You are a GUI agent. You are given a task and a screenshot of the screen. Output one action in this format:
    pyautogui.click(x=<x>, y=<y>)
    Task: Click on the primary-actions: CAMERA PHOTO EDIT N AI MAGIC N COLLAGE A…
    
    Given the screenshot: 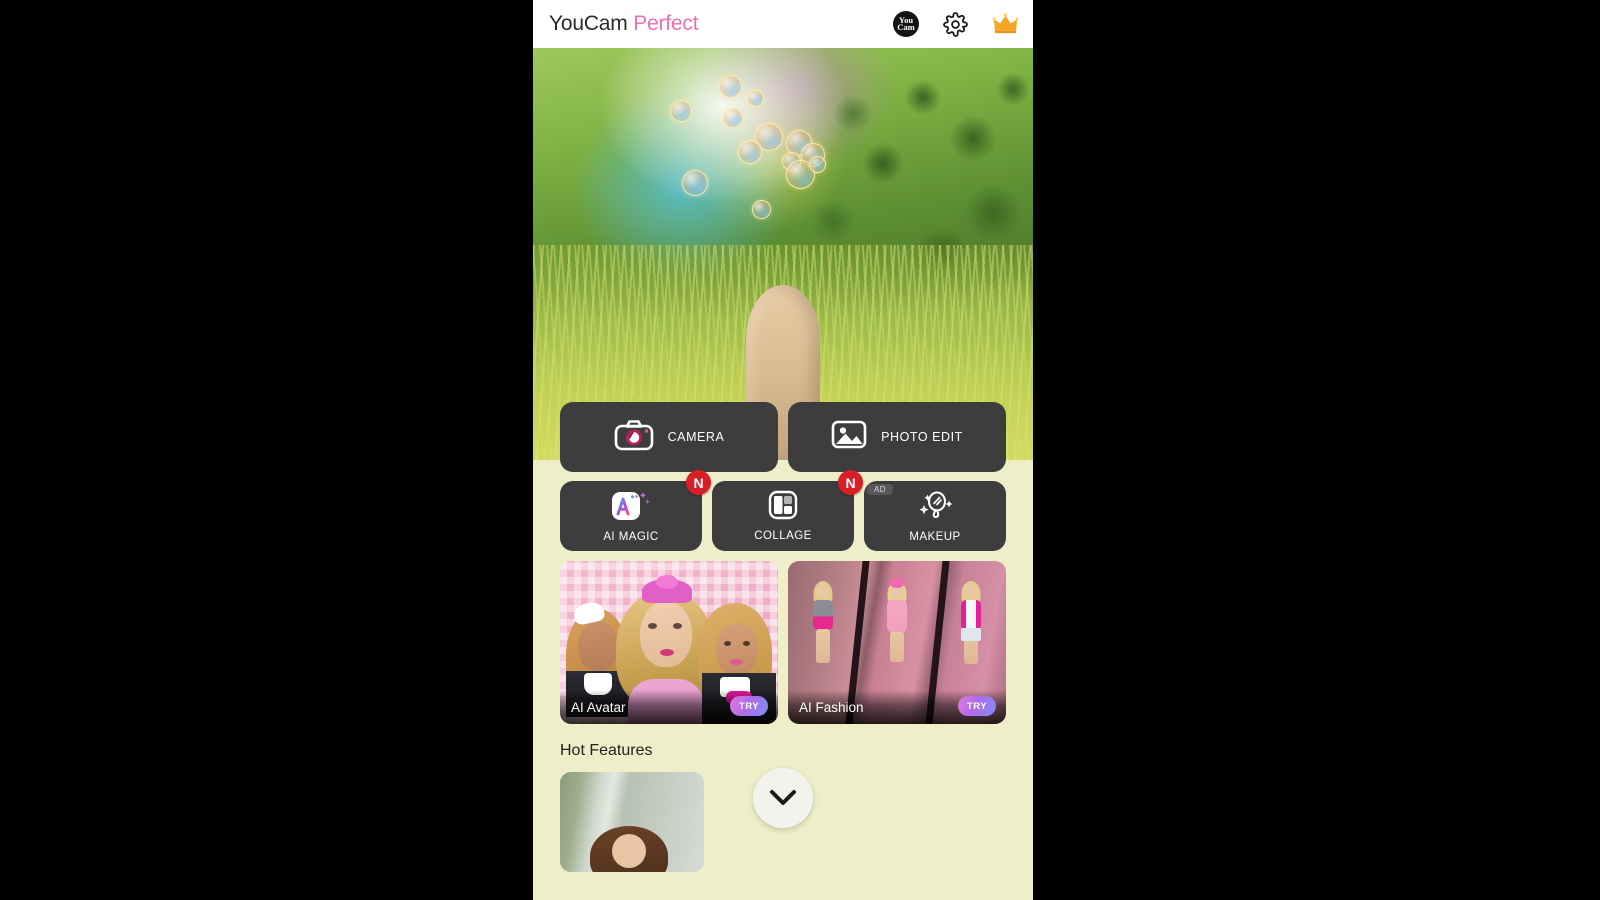 What is the action you would take?
    pyautogui.click(x=783, y=476)
    